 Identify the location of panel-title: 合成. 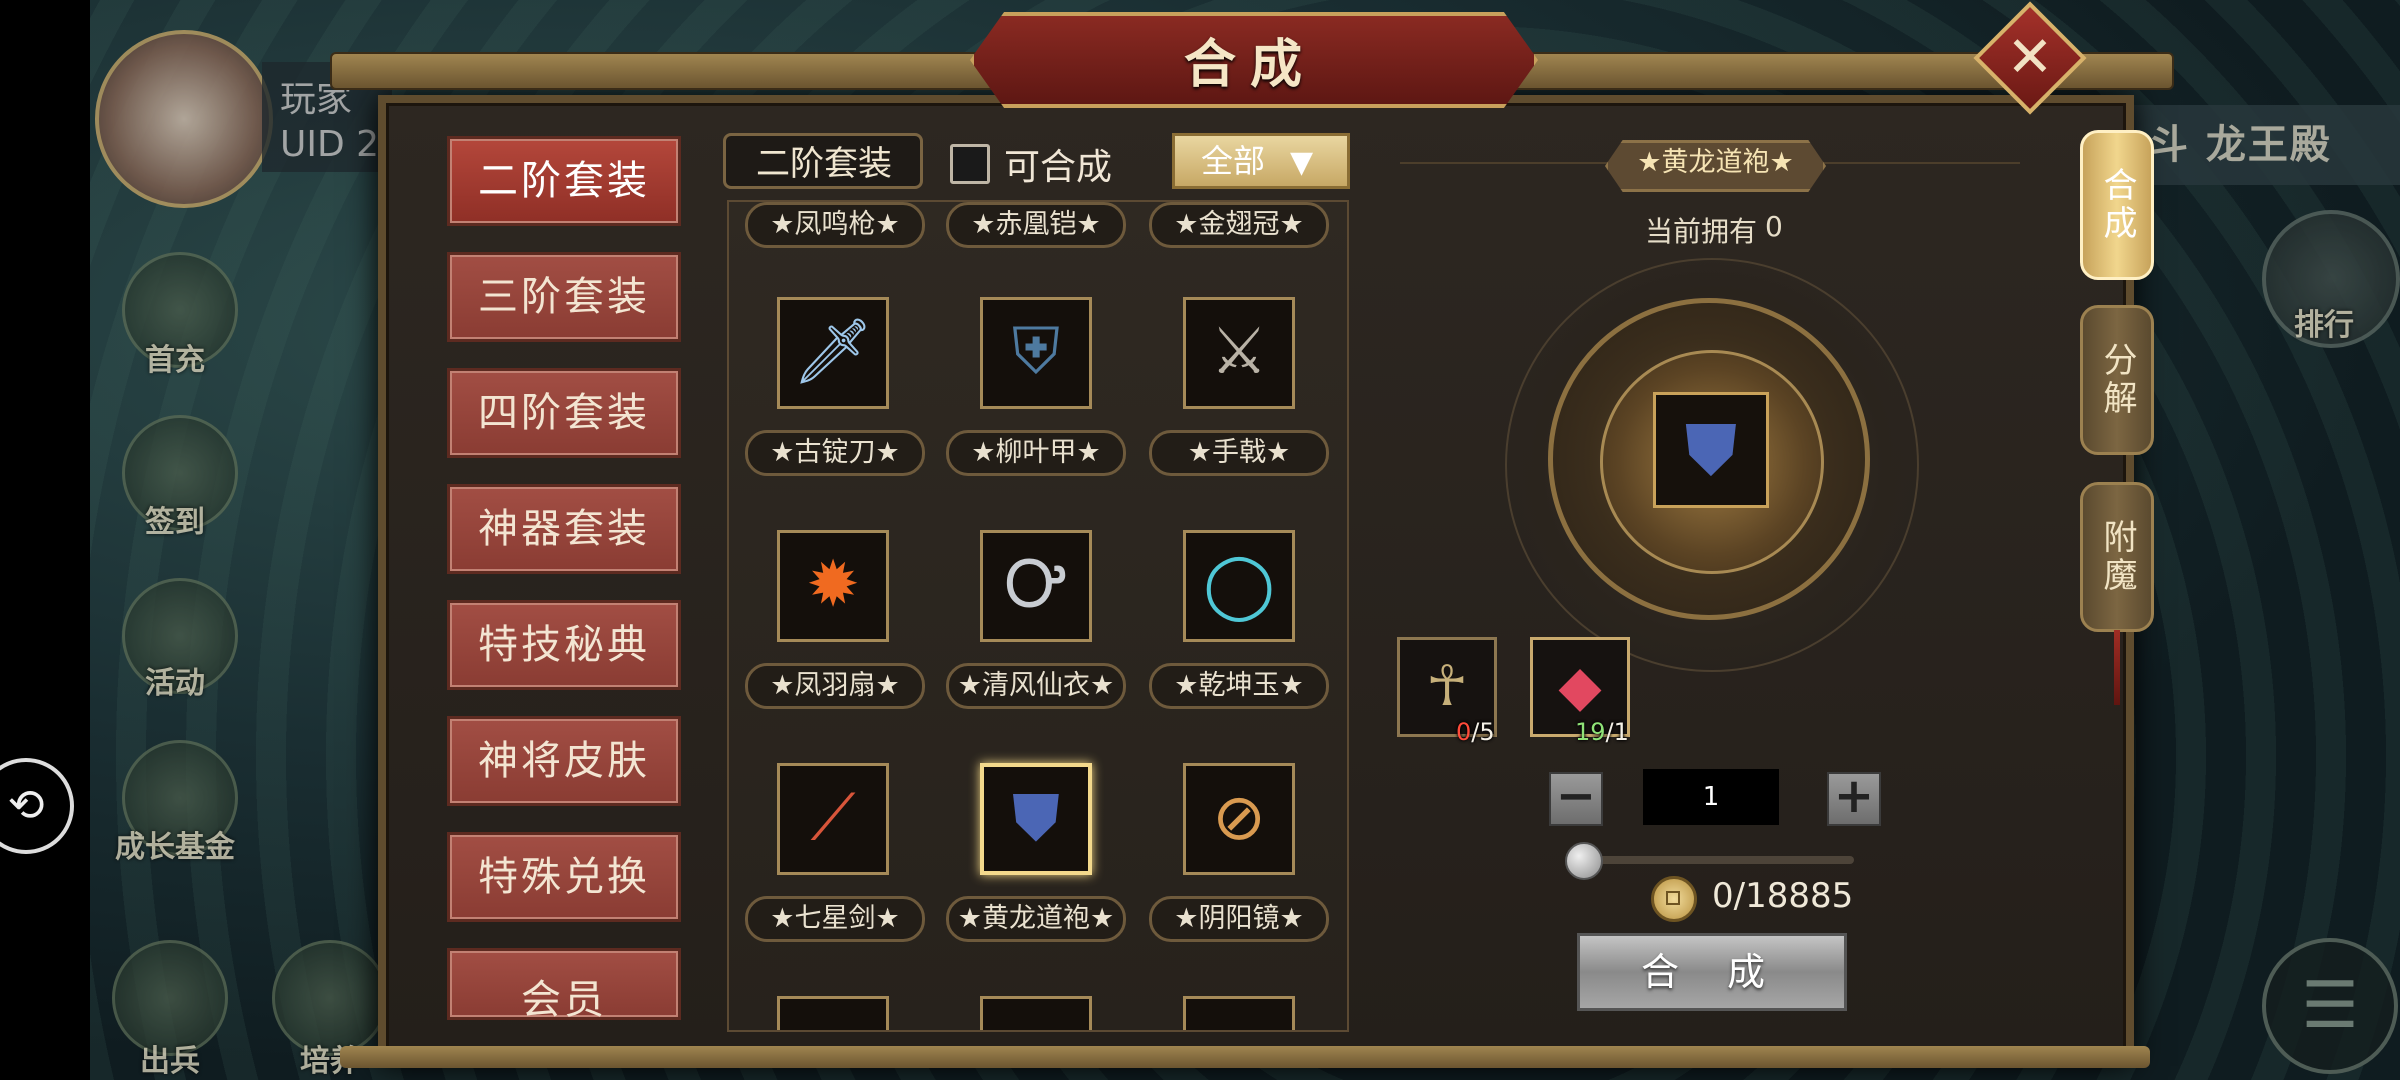
(1249, 65).